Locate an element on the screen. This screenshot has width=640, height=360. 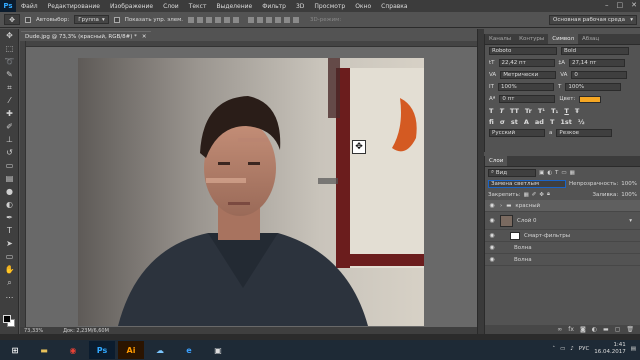
language-indicator: РУС is located at coordinates (584, 349).